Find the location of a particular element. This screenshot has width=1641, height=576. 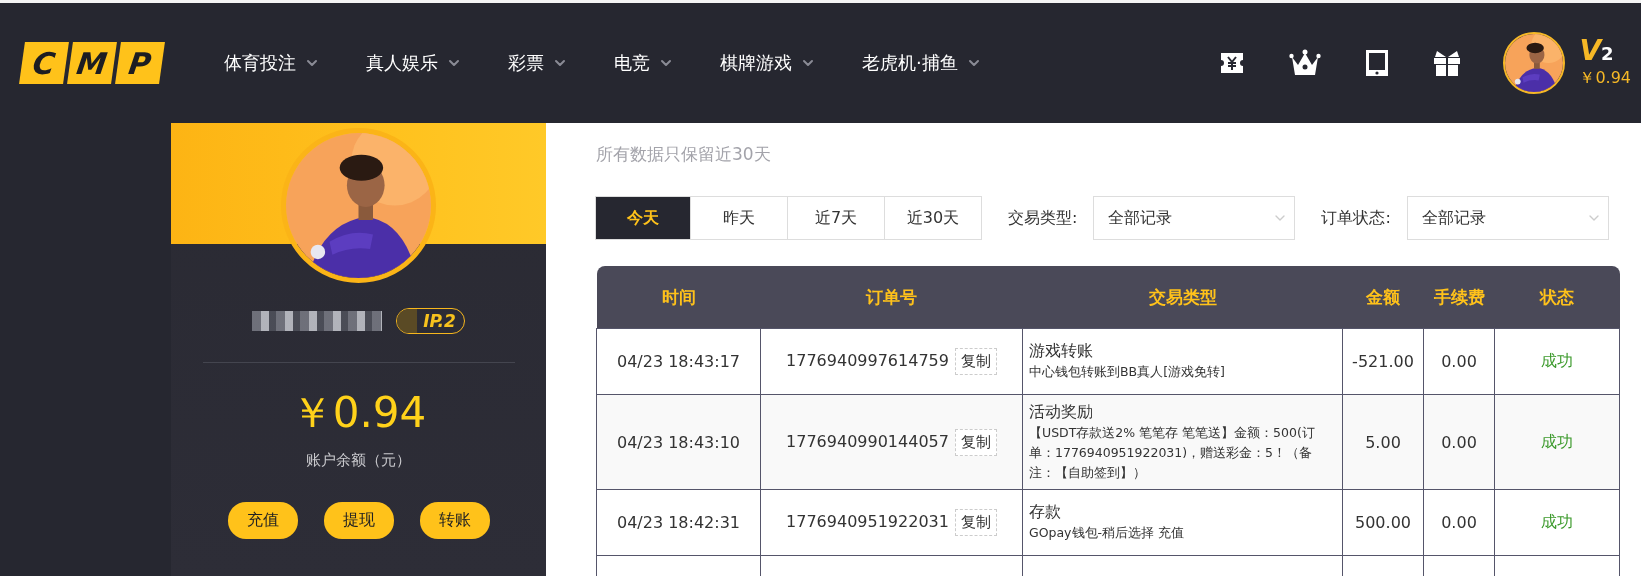

column-header: 订单号 is located at coordinates (891, 297).